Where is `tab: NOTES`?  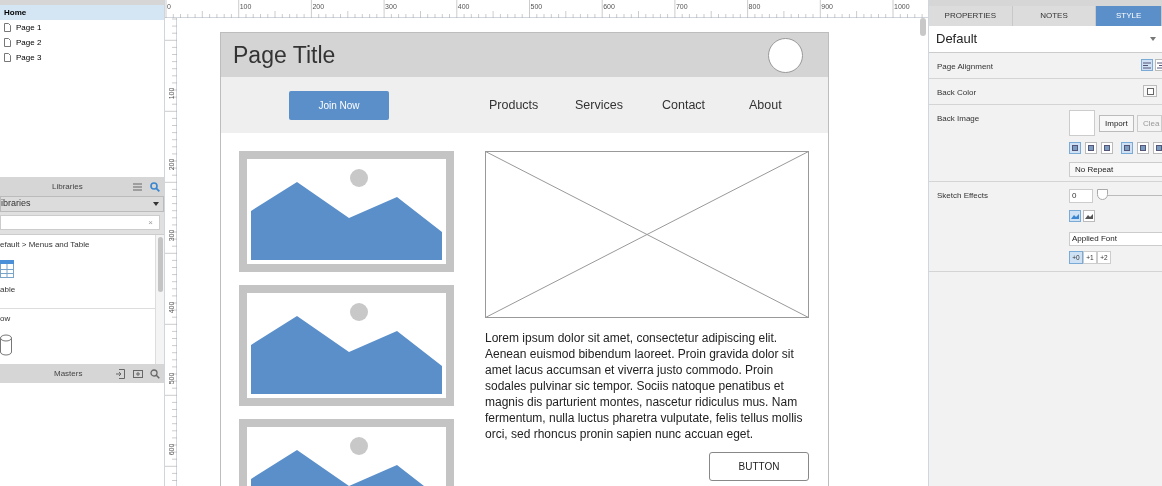
tab: NOTES is located at coordinates (1054, 16).